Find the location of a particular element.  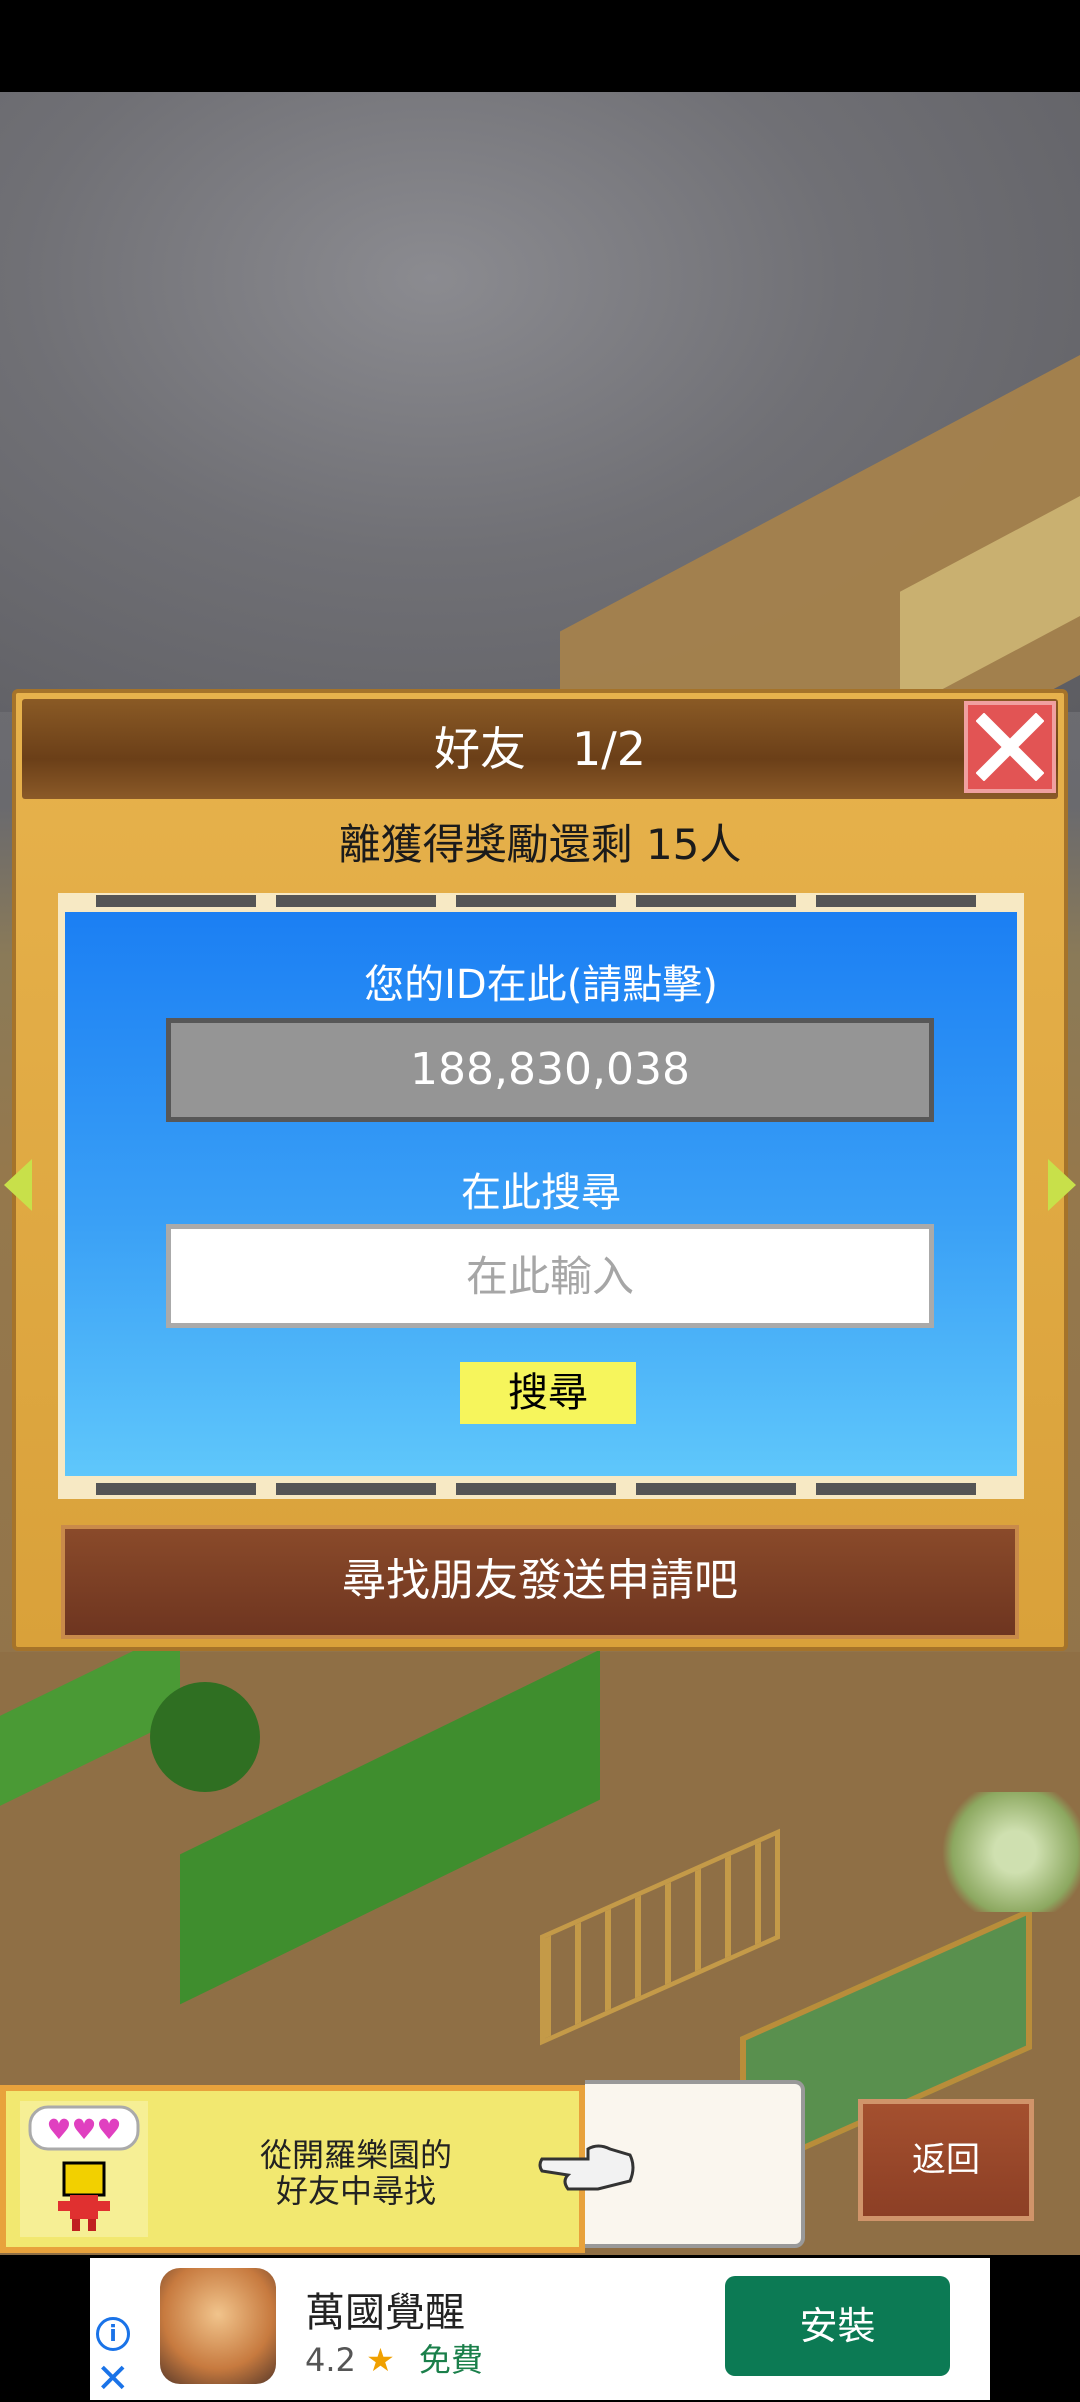

kairo-mascot-avatar: ♥♥♥ is located at coordinates (84, 2169).